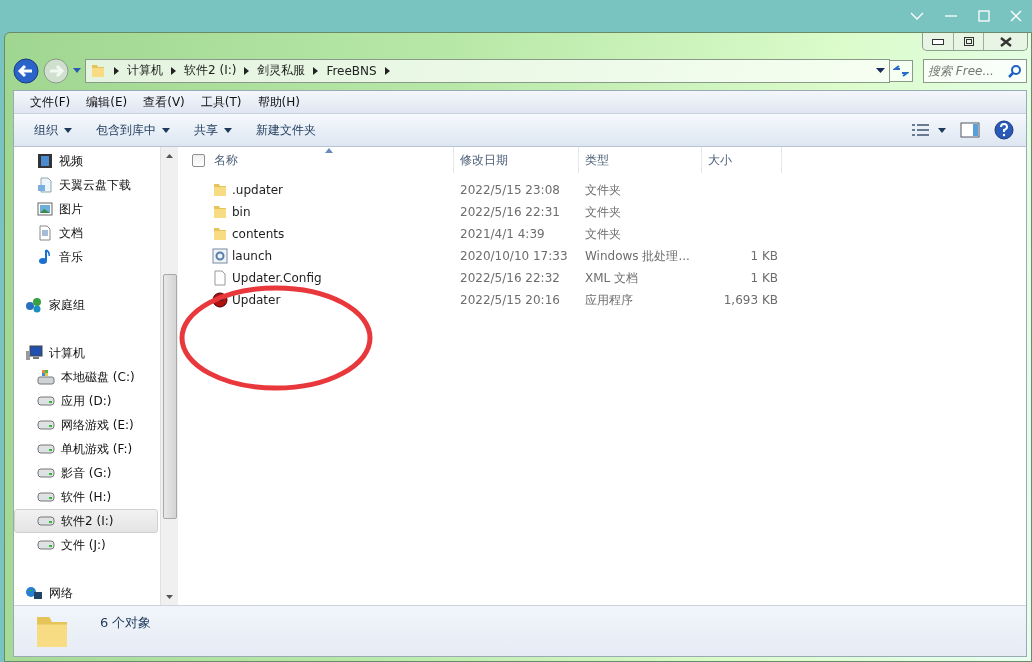  Describe the element at coordinates (256, 300) in the screenshot. I see `file-name: Updater` at that location.